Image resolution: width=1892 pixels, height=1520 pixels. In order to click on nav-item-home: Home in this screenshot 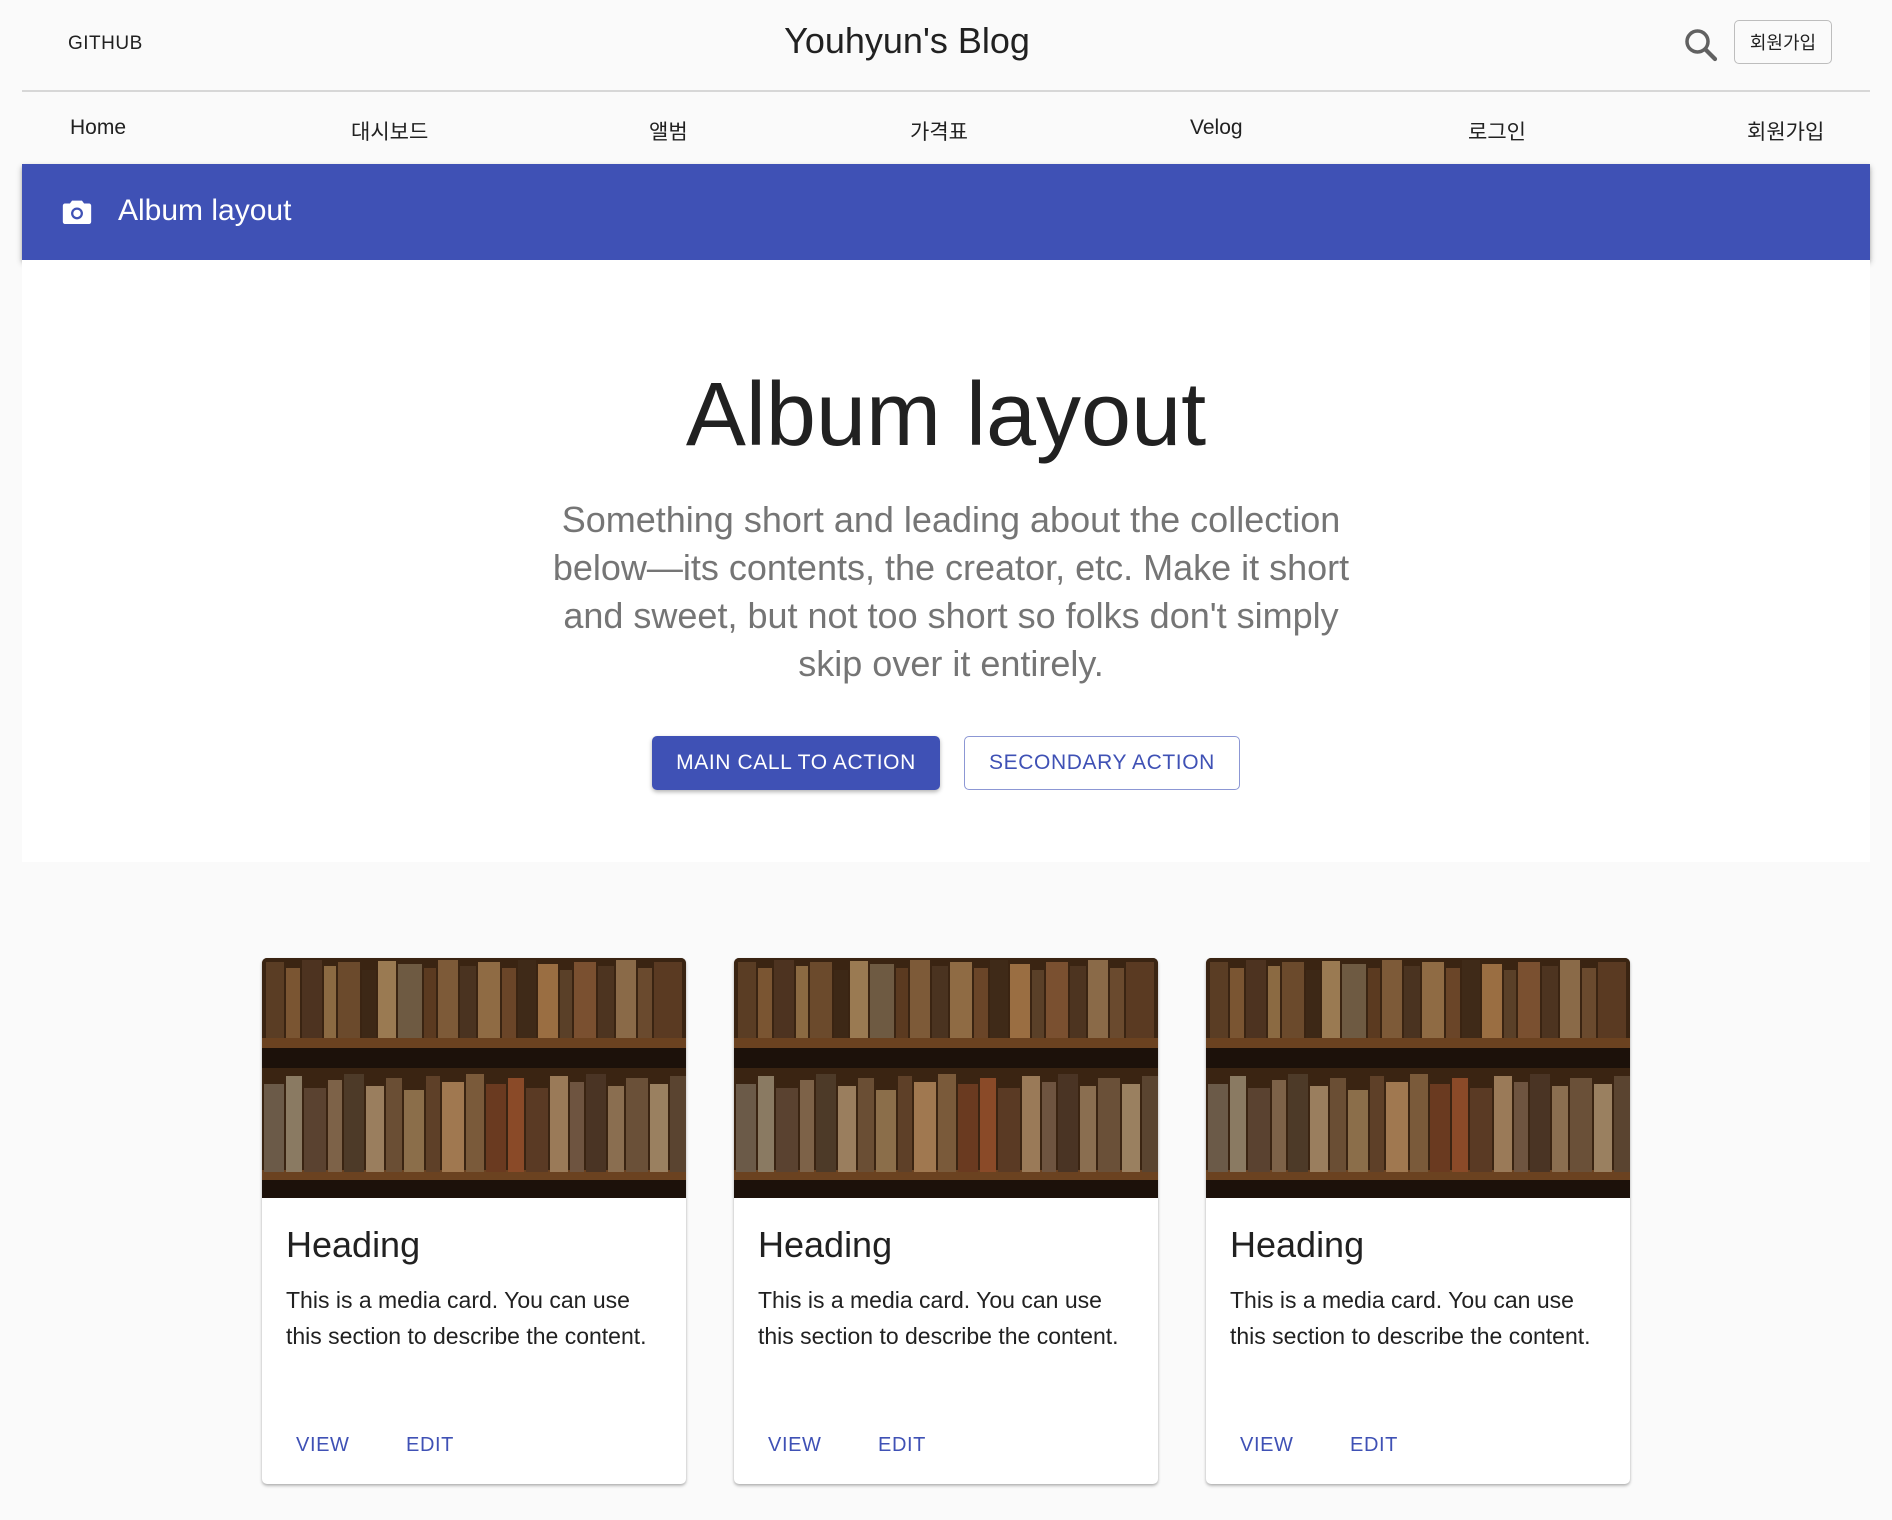, I will do `click(98, 128)`.